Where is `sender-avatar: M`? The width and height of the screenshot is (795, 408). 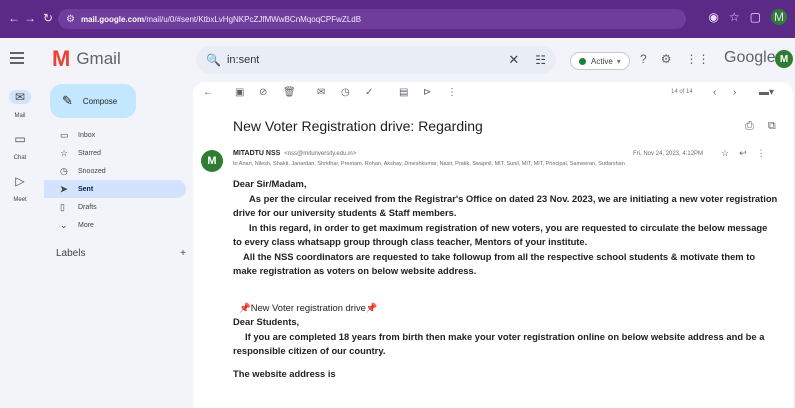
sender-avatar: M is located at coordinates (212, 161).